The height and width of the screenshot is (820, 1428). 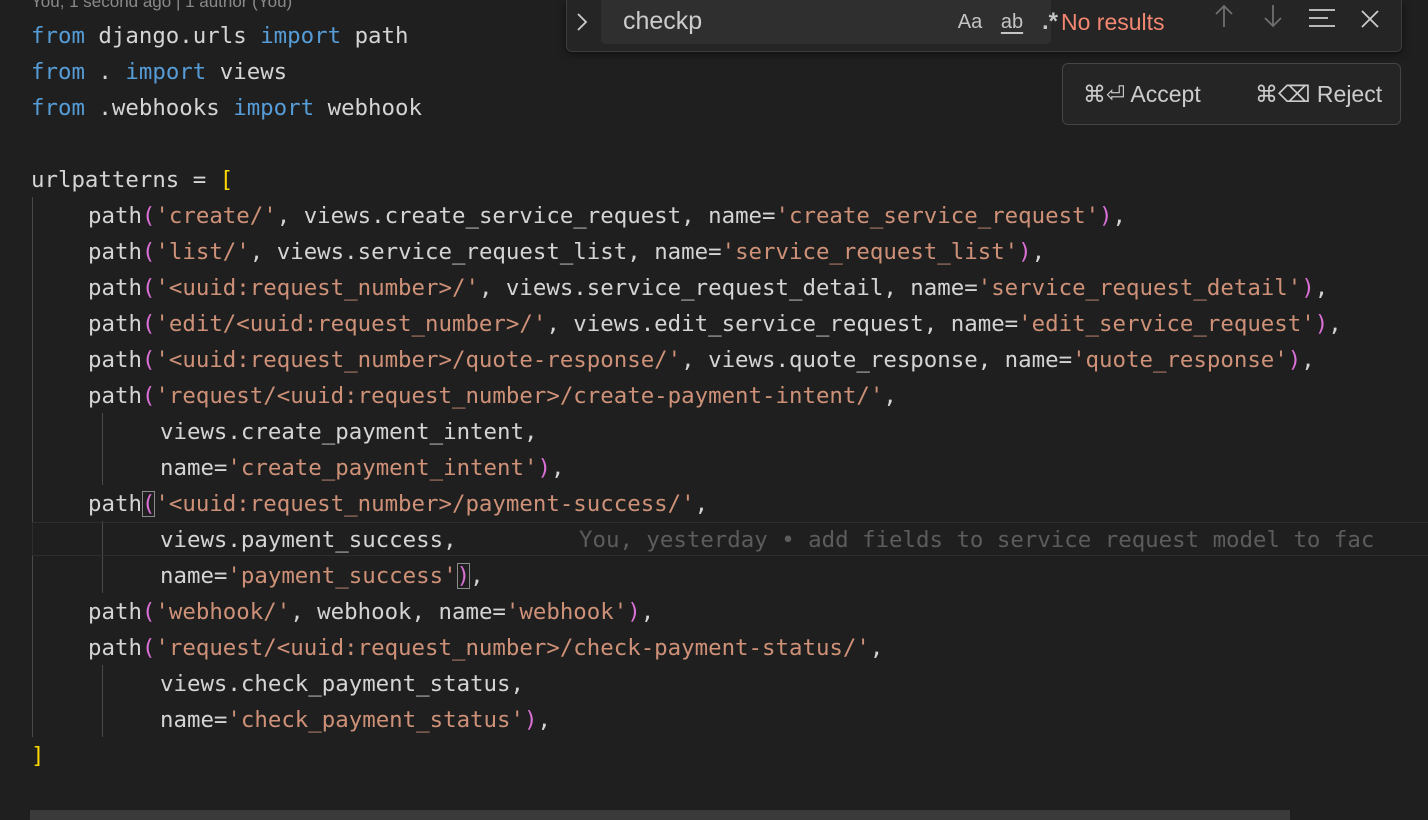 I want to click on accept-button: ⌘⏎ Accept, so click(x=1142, y=94).